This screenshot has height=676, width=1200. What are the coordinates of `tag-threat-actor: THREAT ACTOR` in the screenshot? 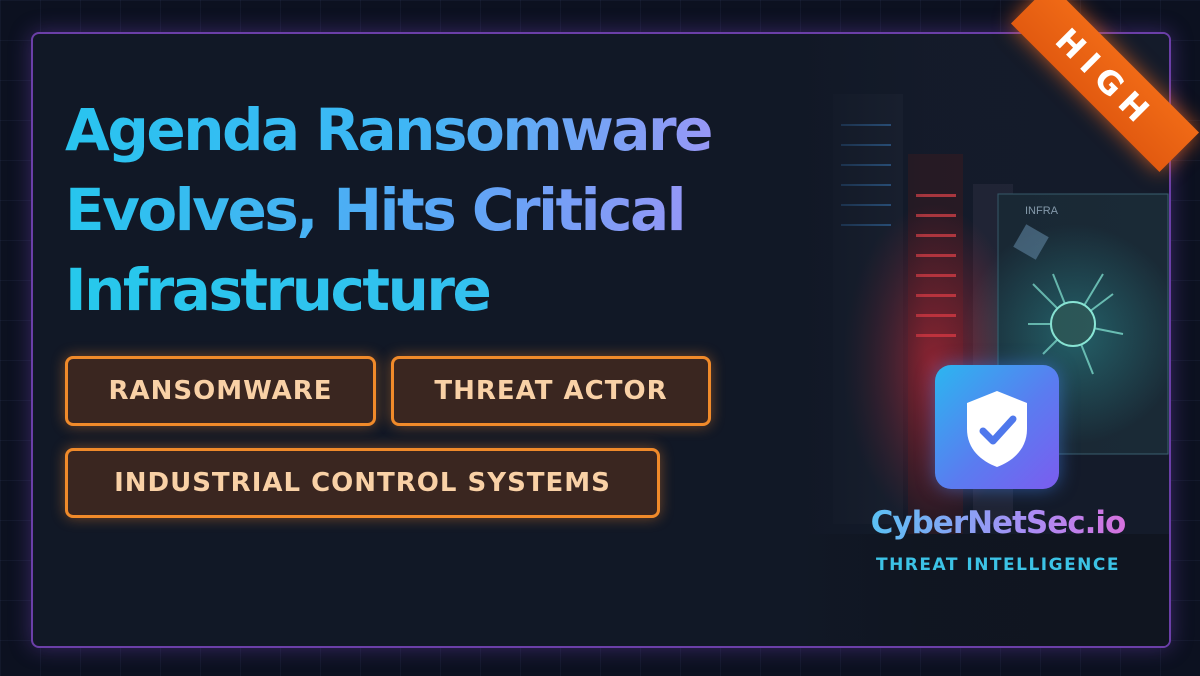 It's located at (551, 391).